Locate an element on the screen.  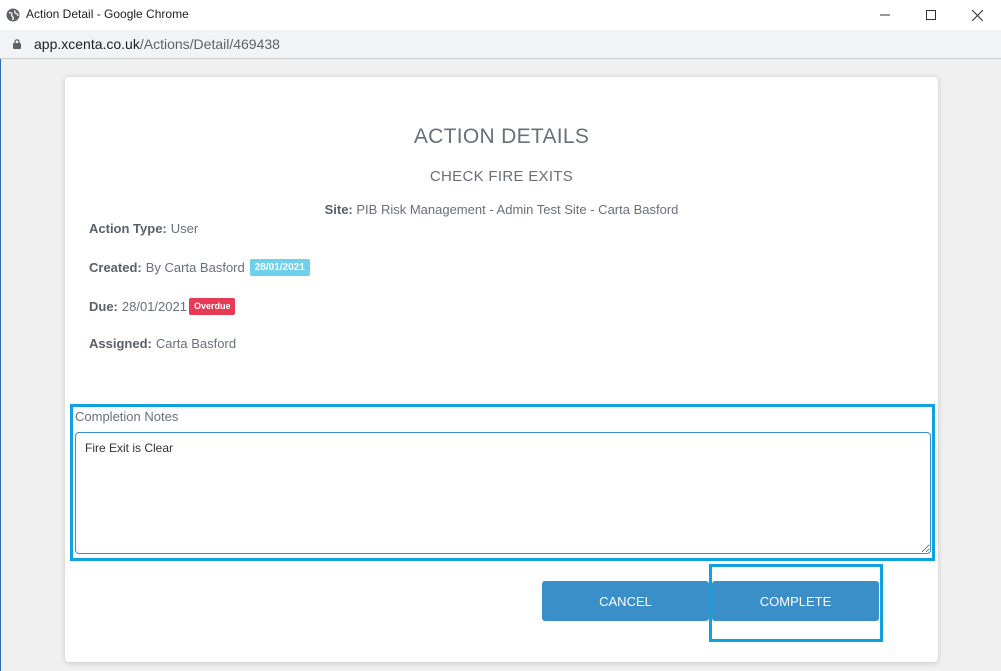
overdue-badge: Overdue is located at coordinates (212, 306).